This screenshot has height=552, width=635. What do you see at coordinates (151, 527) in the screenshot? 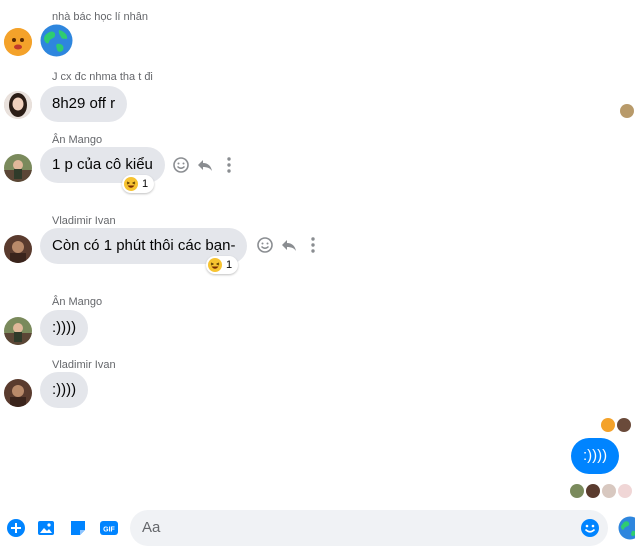
I see `message-input-placeholder: Aa` at bounding box center [151, 527].